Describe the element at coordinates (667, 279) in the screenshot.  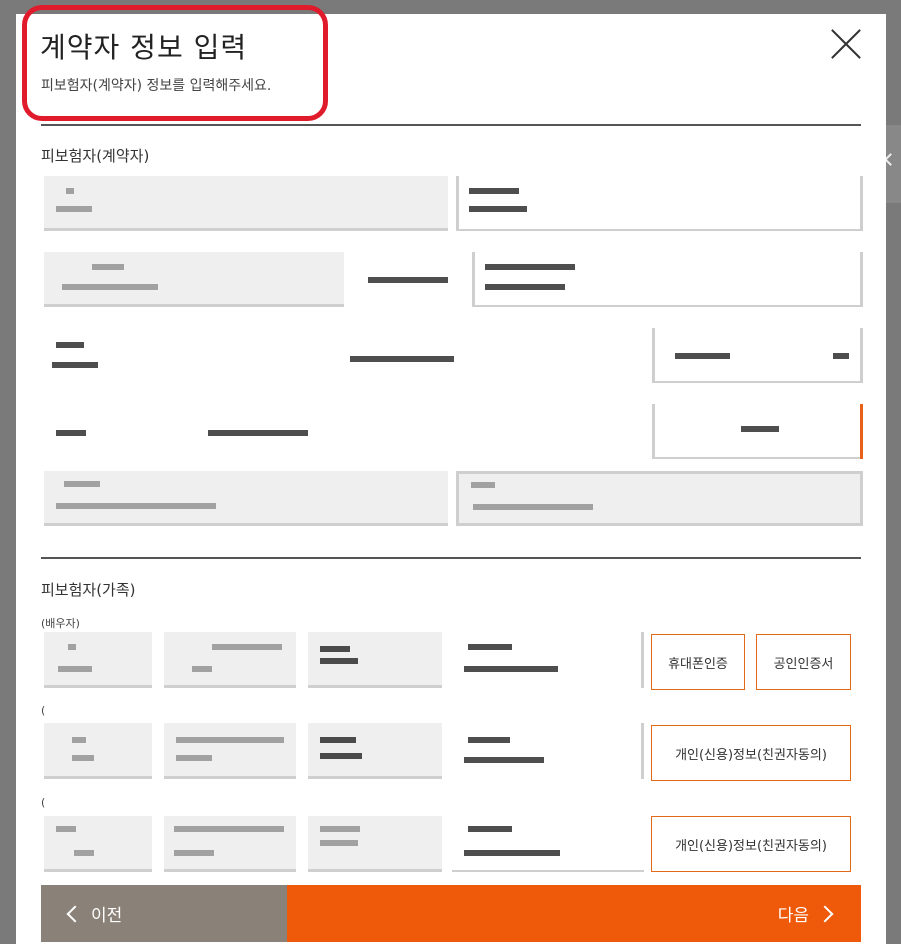
I see `insured-phone-field` at that location.